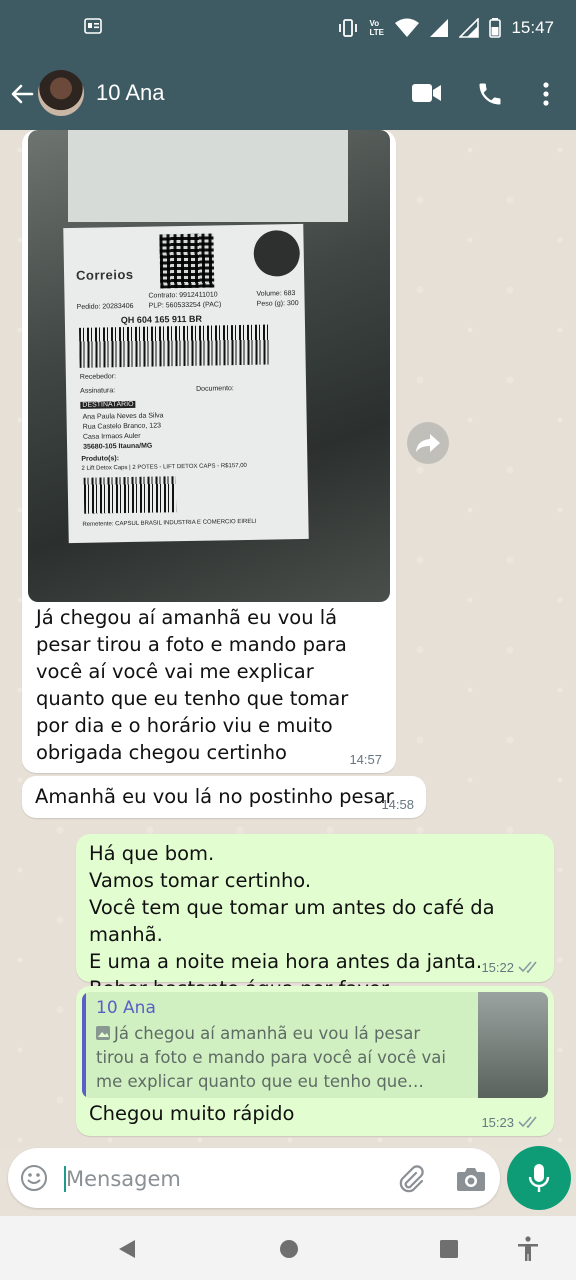  Describe the element at coordinates (100, 459) in the screenshot. I see `label-produtos: Produto(s):` at that location.